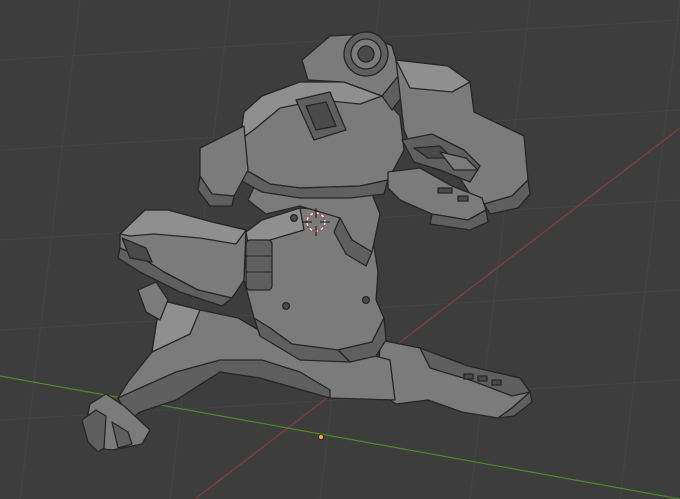 The height and width of the screenshot is (499, 680). Describe the element at coordinates (320, 436) in the screenshot. I see `object-origin-icon` at that location.